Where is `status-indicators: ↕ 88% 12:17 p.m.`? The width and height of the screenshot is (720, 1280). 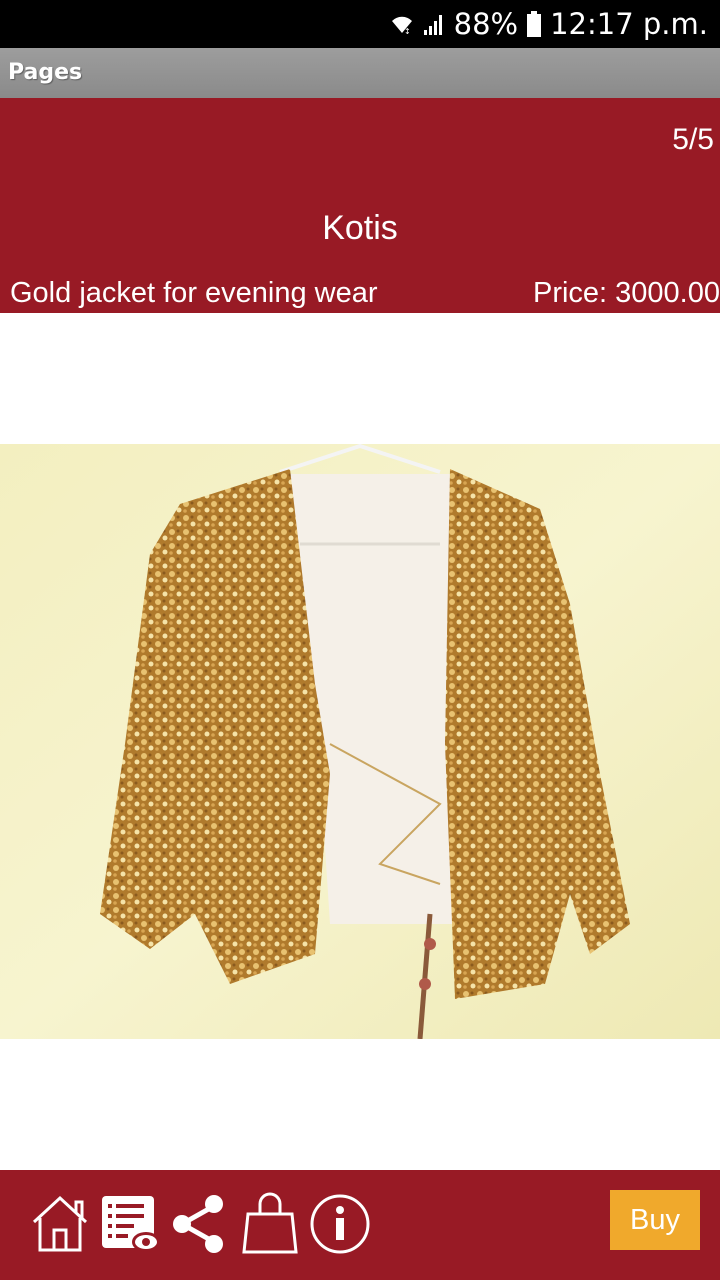
status-indicators: ↕ 88% 12:17 p.m. is located at coordinates (549, 24).